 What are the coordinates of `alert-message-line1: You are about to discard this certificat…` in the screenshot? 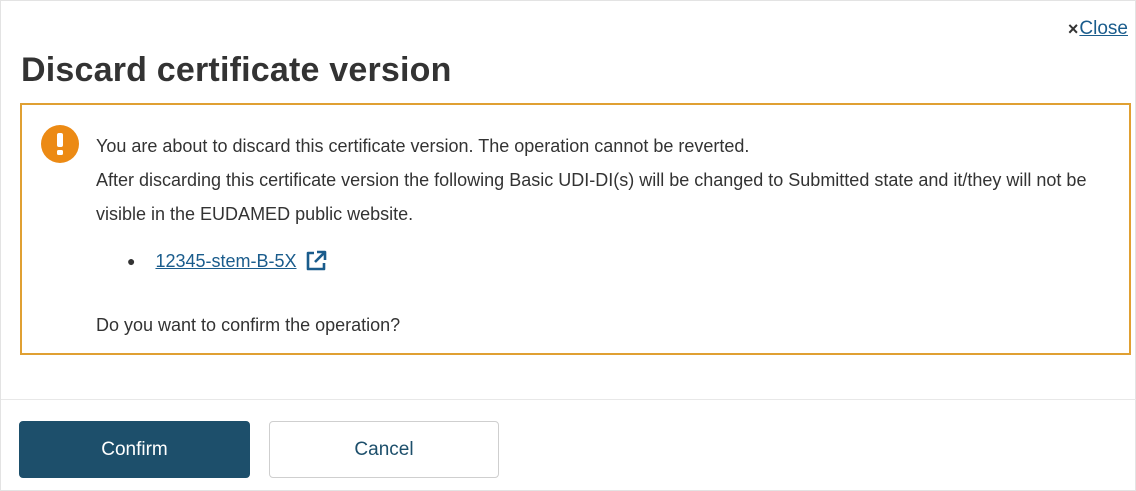 It's located at (423, 146).